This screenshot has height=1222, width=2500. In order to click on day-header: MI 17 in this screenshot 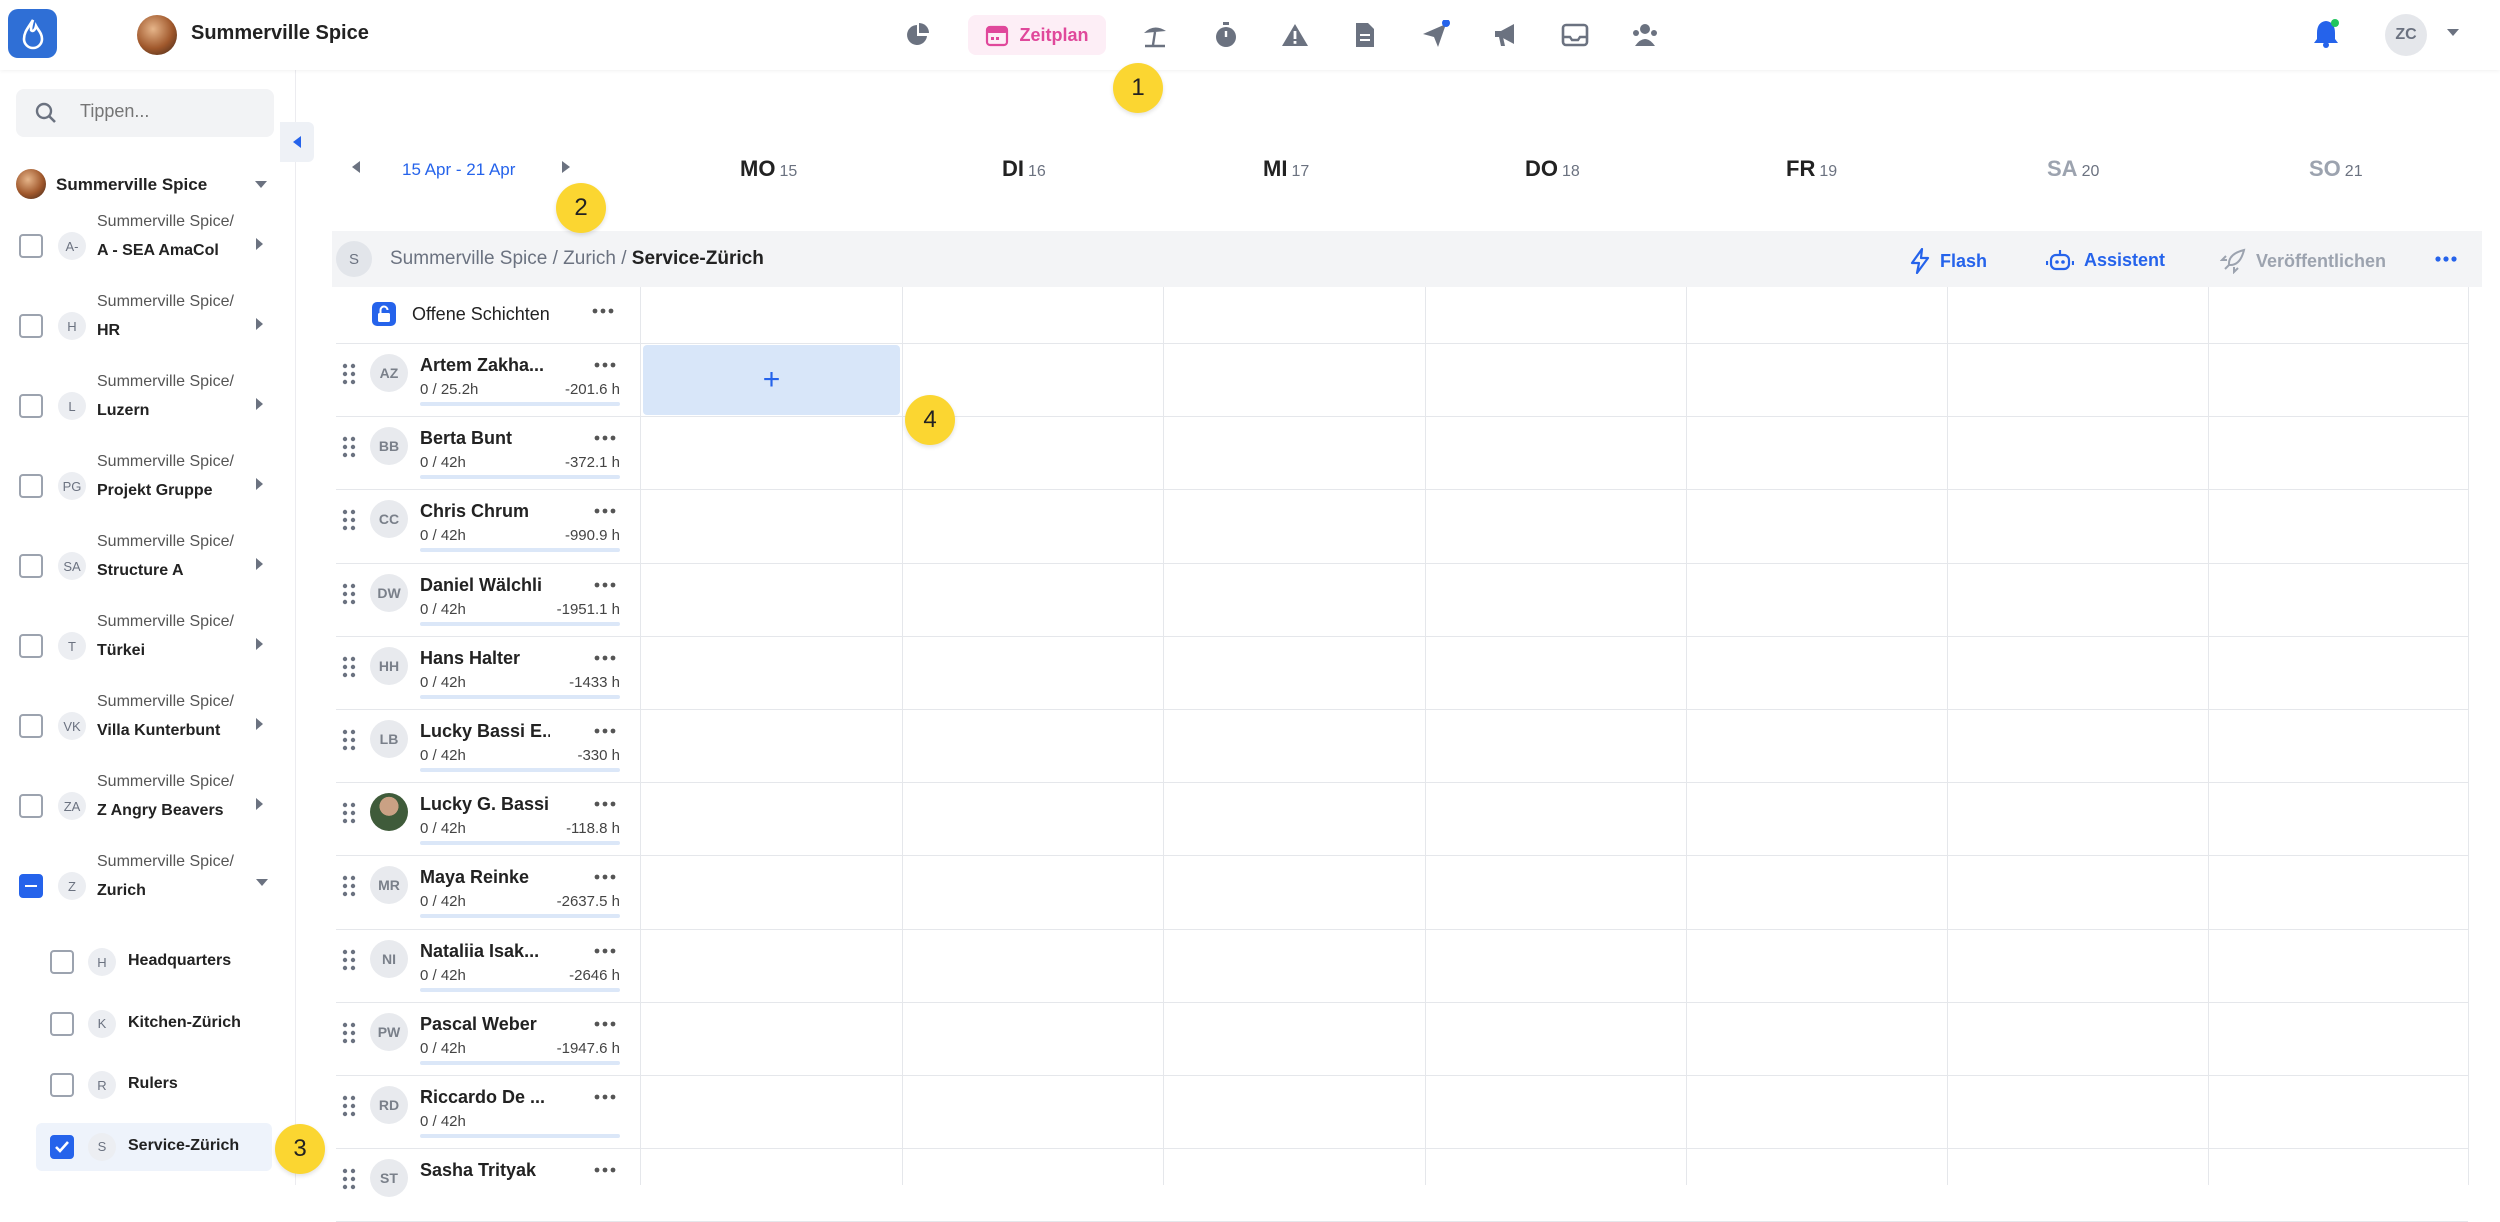, I will do `click(1286, 169)`.